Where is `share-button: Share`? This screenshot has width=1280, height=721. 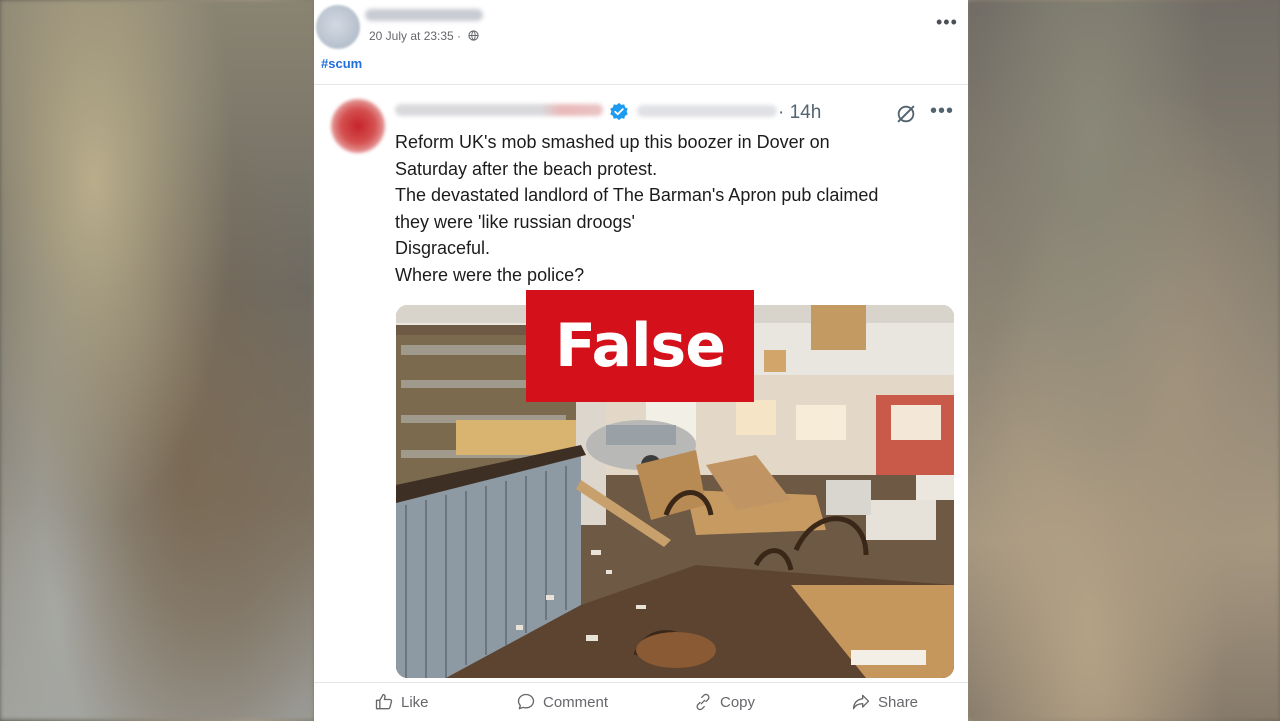
share-button: Share is located at coordinates (884, 702).